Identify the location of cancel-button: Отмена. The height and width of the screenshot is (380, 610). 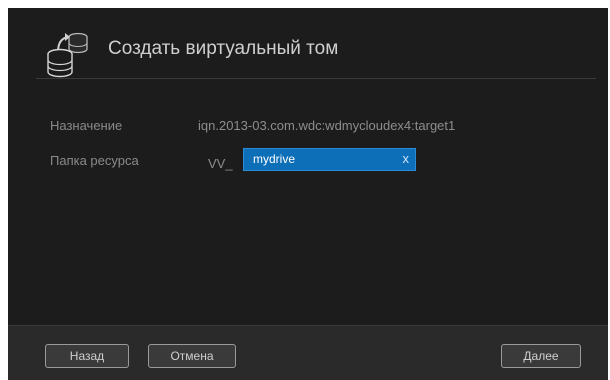
(192, 356).